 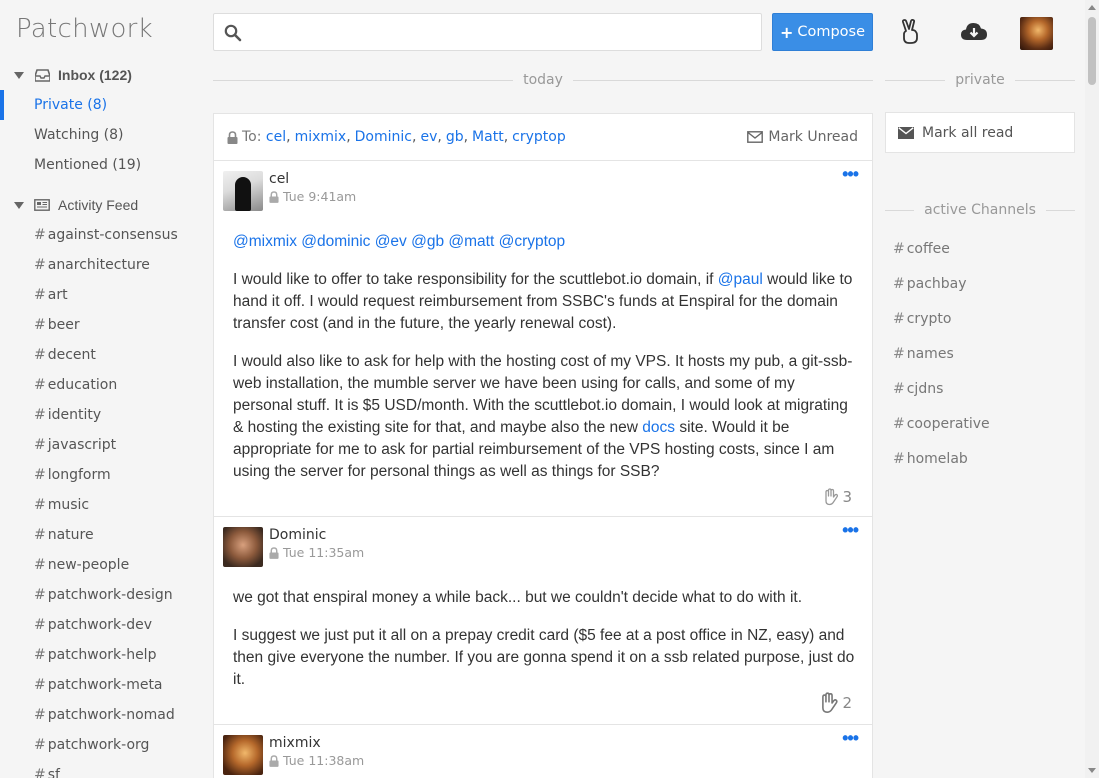 I want to click on channel-item-identity: # identity, so click(x=102, y=415).